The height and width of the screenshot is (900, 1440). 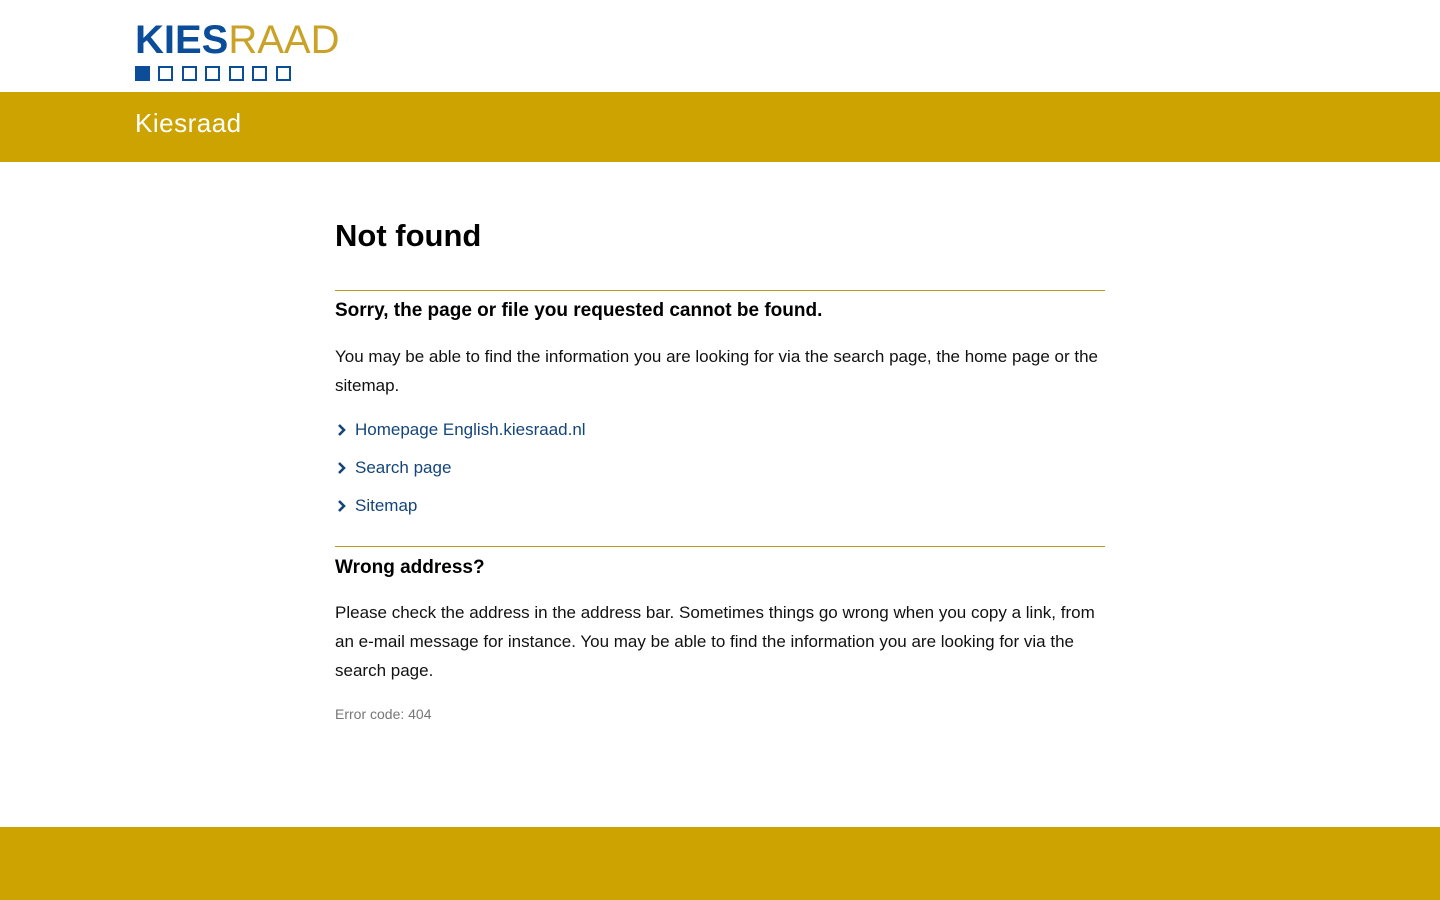 I want to click on logo-squares, so click(x=230, y=73).